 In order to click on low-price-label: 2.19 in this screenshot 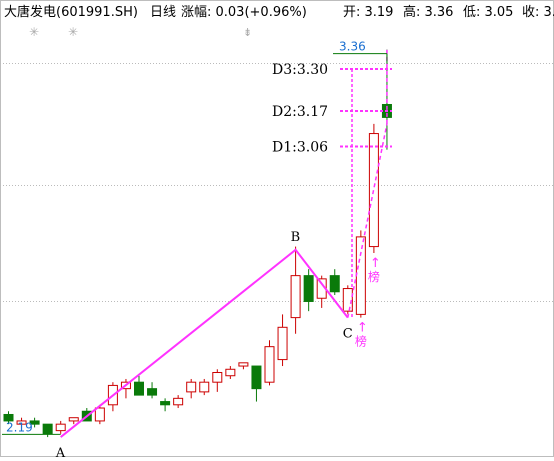, I will do `click(19, 427)`.